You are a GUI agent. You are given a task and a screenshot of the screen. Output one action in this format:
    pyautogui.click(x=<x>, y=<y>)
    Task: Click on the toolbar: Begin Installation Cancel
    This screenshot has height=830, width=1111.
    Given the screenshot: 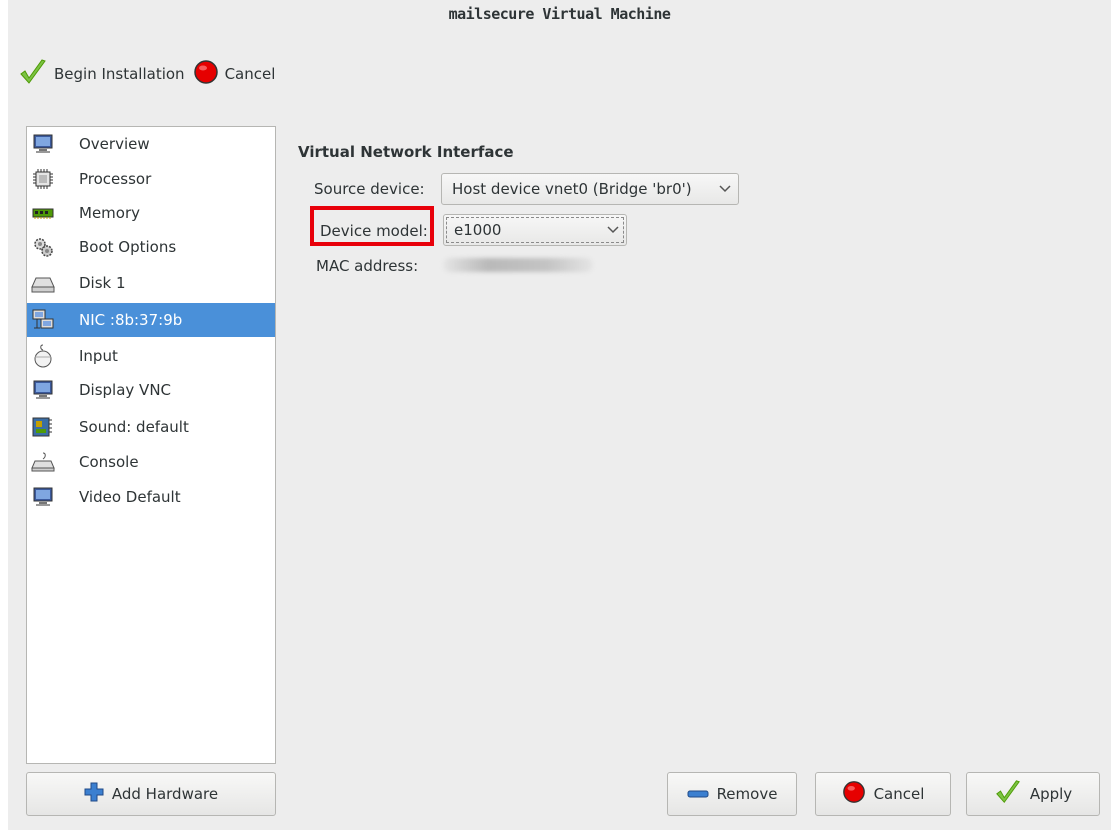 What is the action you would take?
    pyautogui.click(x=150, y=74)
    